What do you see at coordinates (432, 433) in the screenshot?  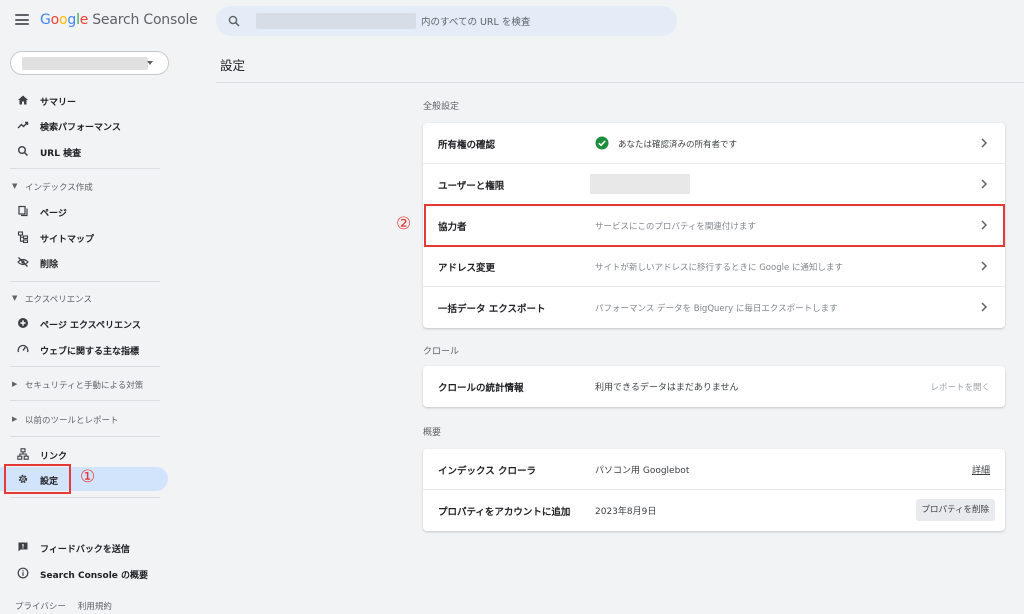 I see `section-label-overview: 概要` at bounding box center [432, 433].